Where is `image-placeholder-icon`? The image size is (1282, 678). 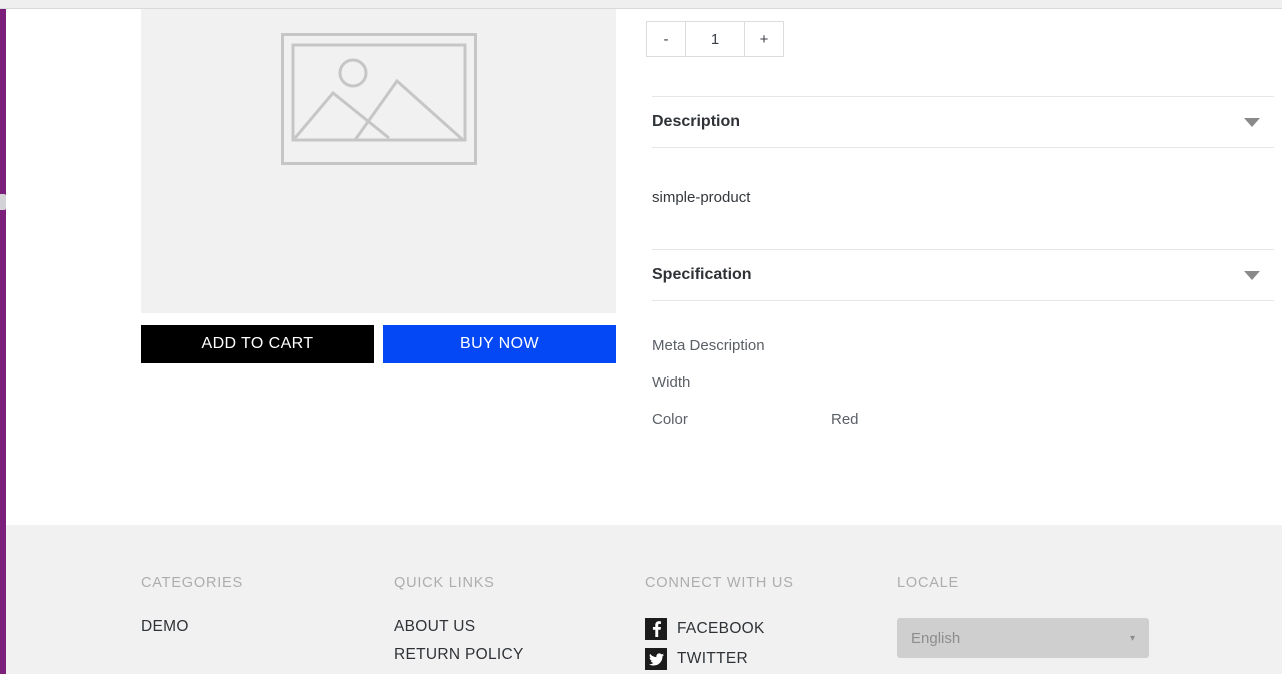
image-placeholder-icon is located at coordinates (378, 99).